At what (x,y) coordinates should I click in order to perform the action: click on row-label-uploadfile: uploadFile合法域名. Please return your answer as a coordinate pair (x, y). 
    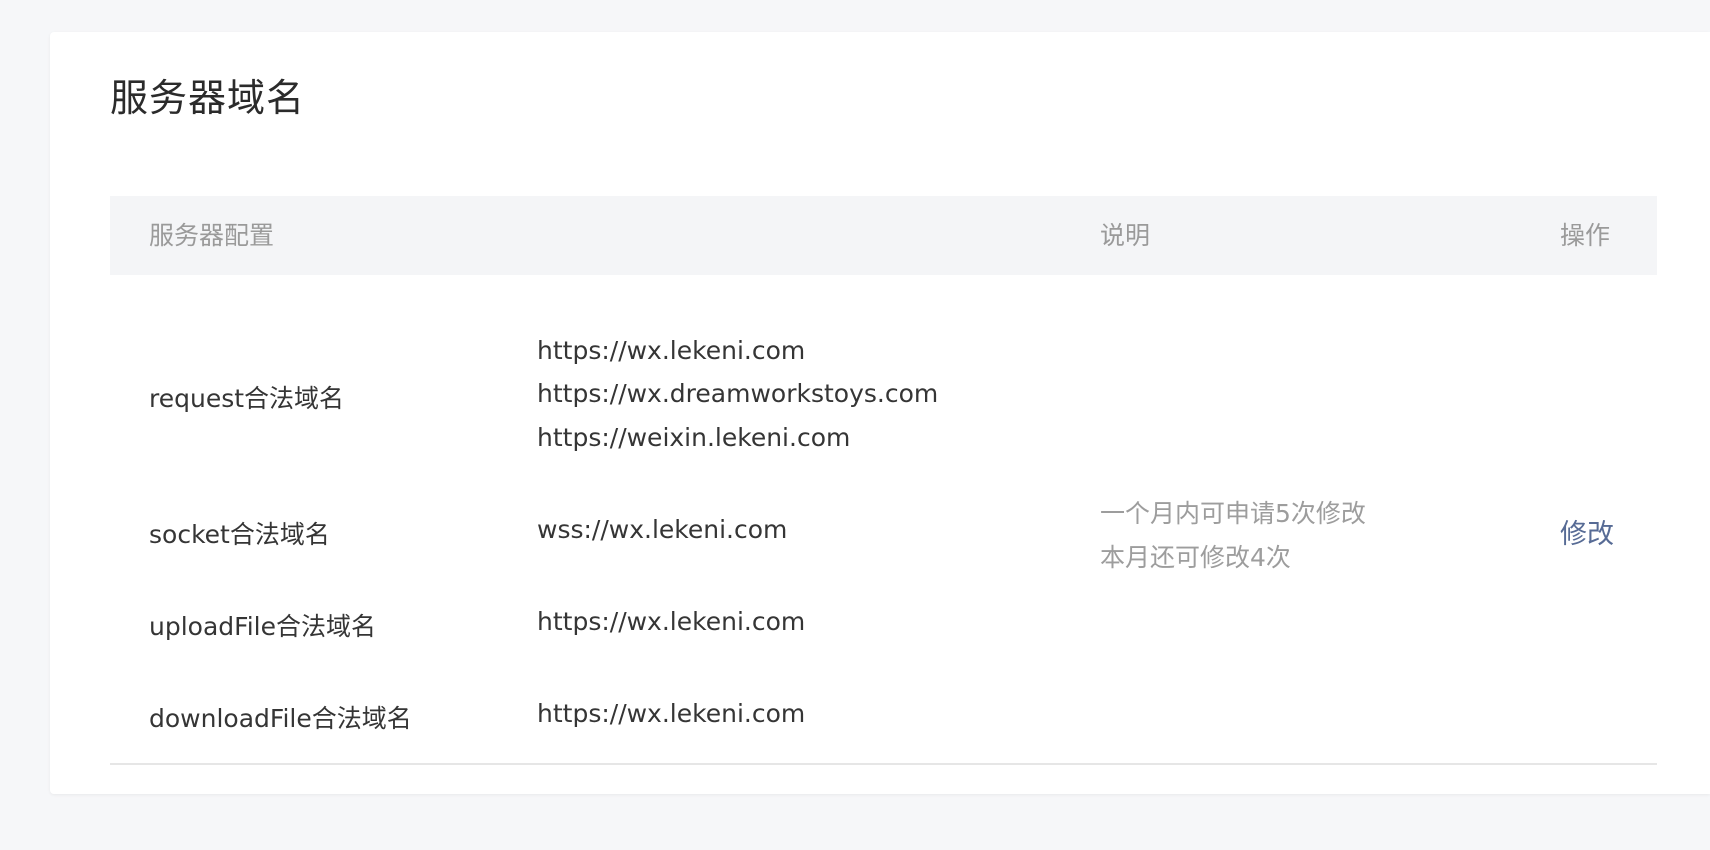
    Looking at the image, I should click on (262, 626).